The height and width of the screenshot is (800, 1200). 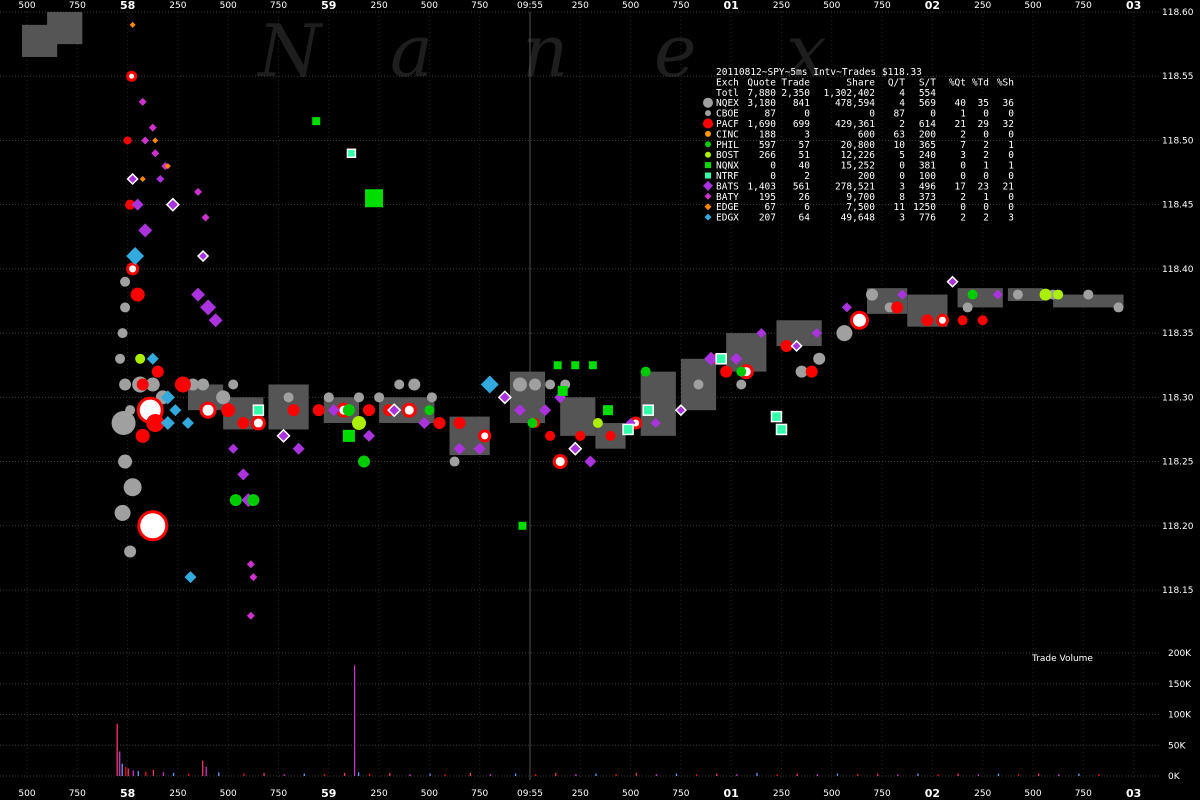 What do you see at coordinates (675, 51) in the screenshot?
I see `watermark-letter: e` at bounding box center [675, 51].